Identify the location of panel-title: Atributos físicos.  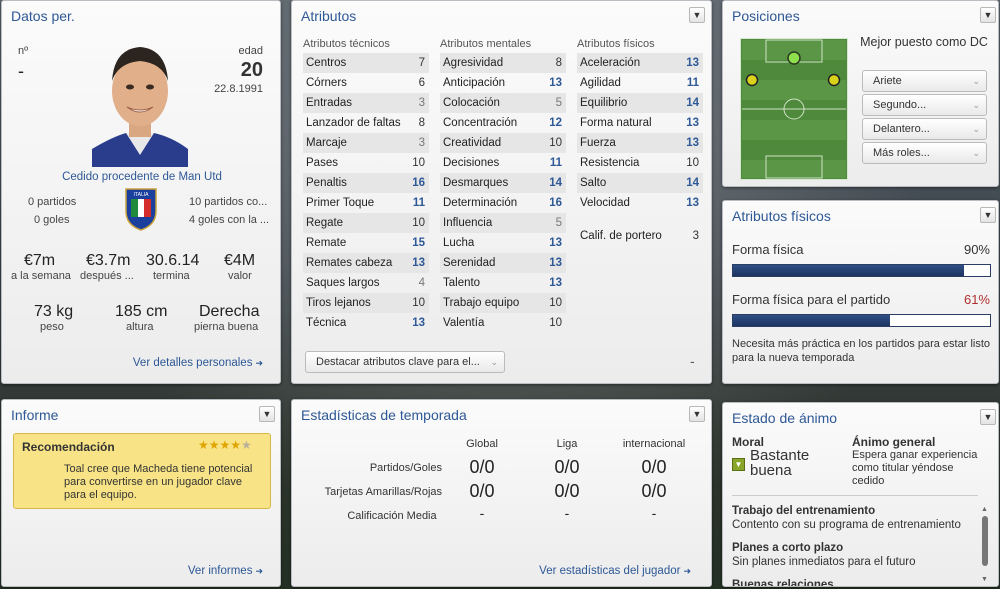
(781, 216).